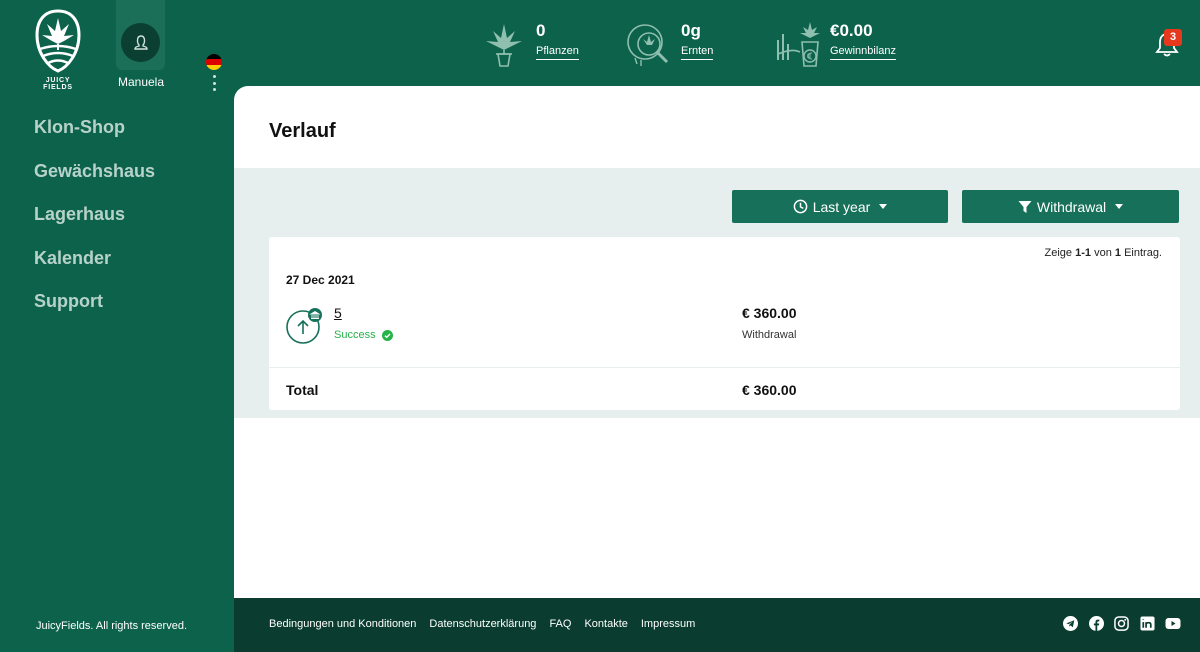 The image size is (1200, 652). I want to click on results-prefix: Zeige, so click(1058, 253).